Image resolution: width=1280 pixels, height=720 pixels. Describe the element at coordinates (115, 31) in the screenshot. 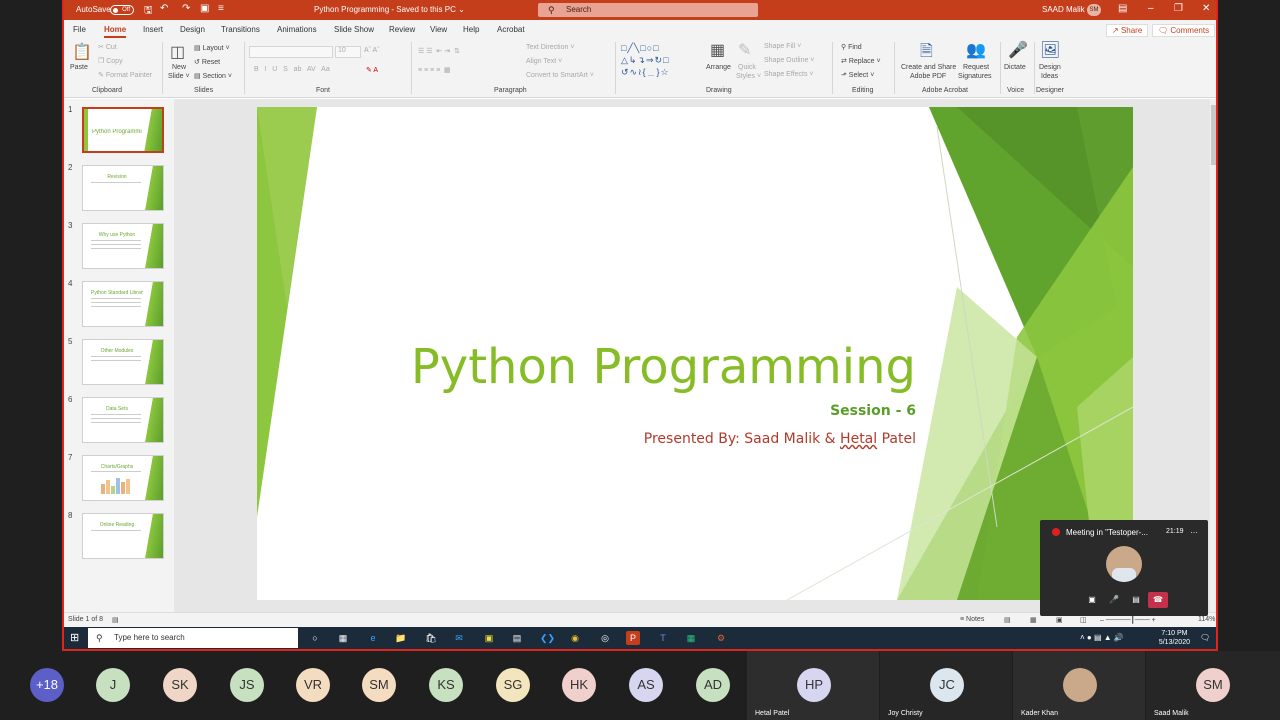

I see `tab-home: Home` at that location.